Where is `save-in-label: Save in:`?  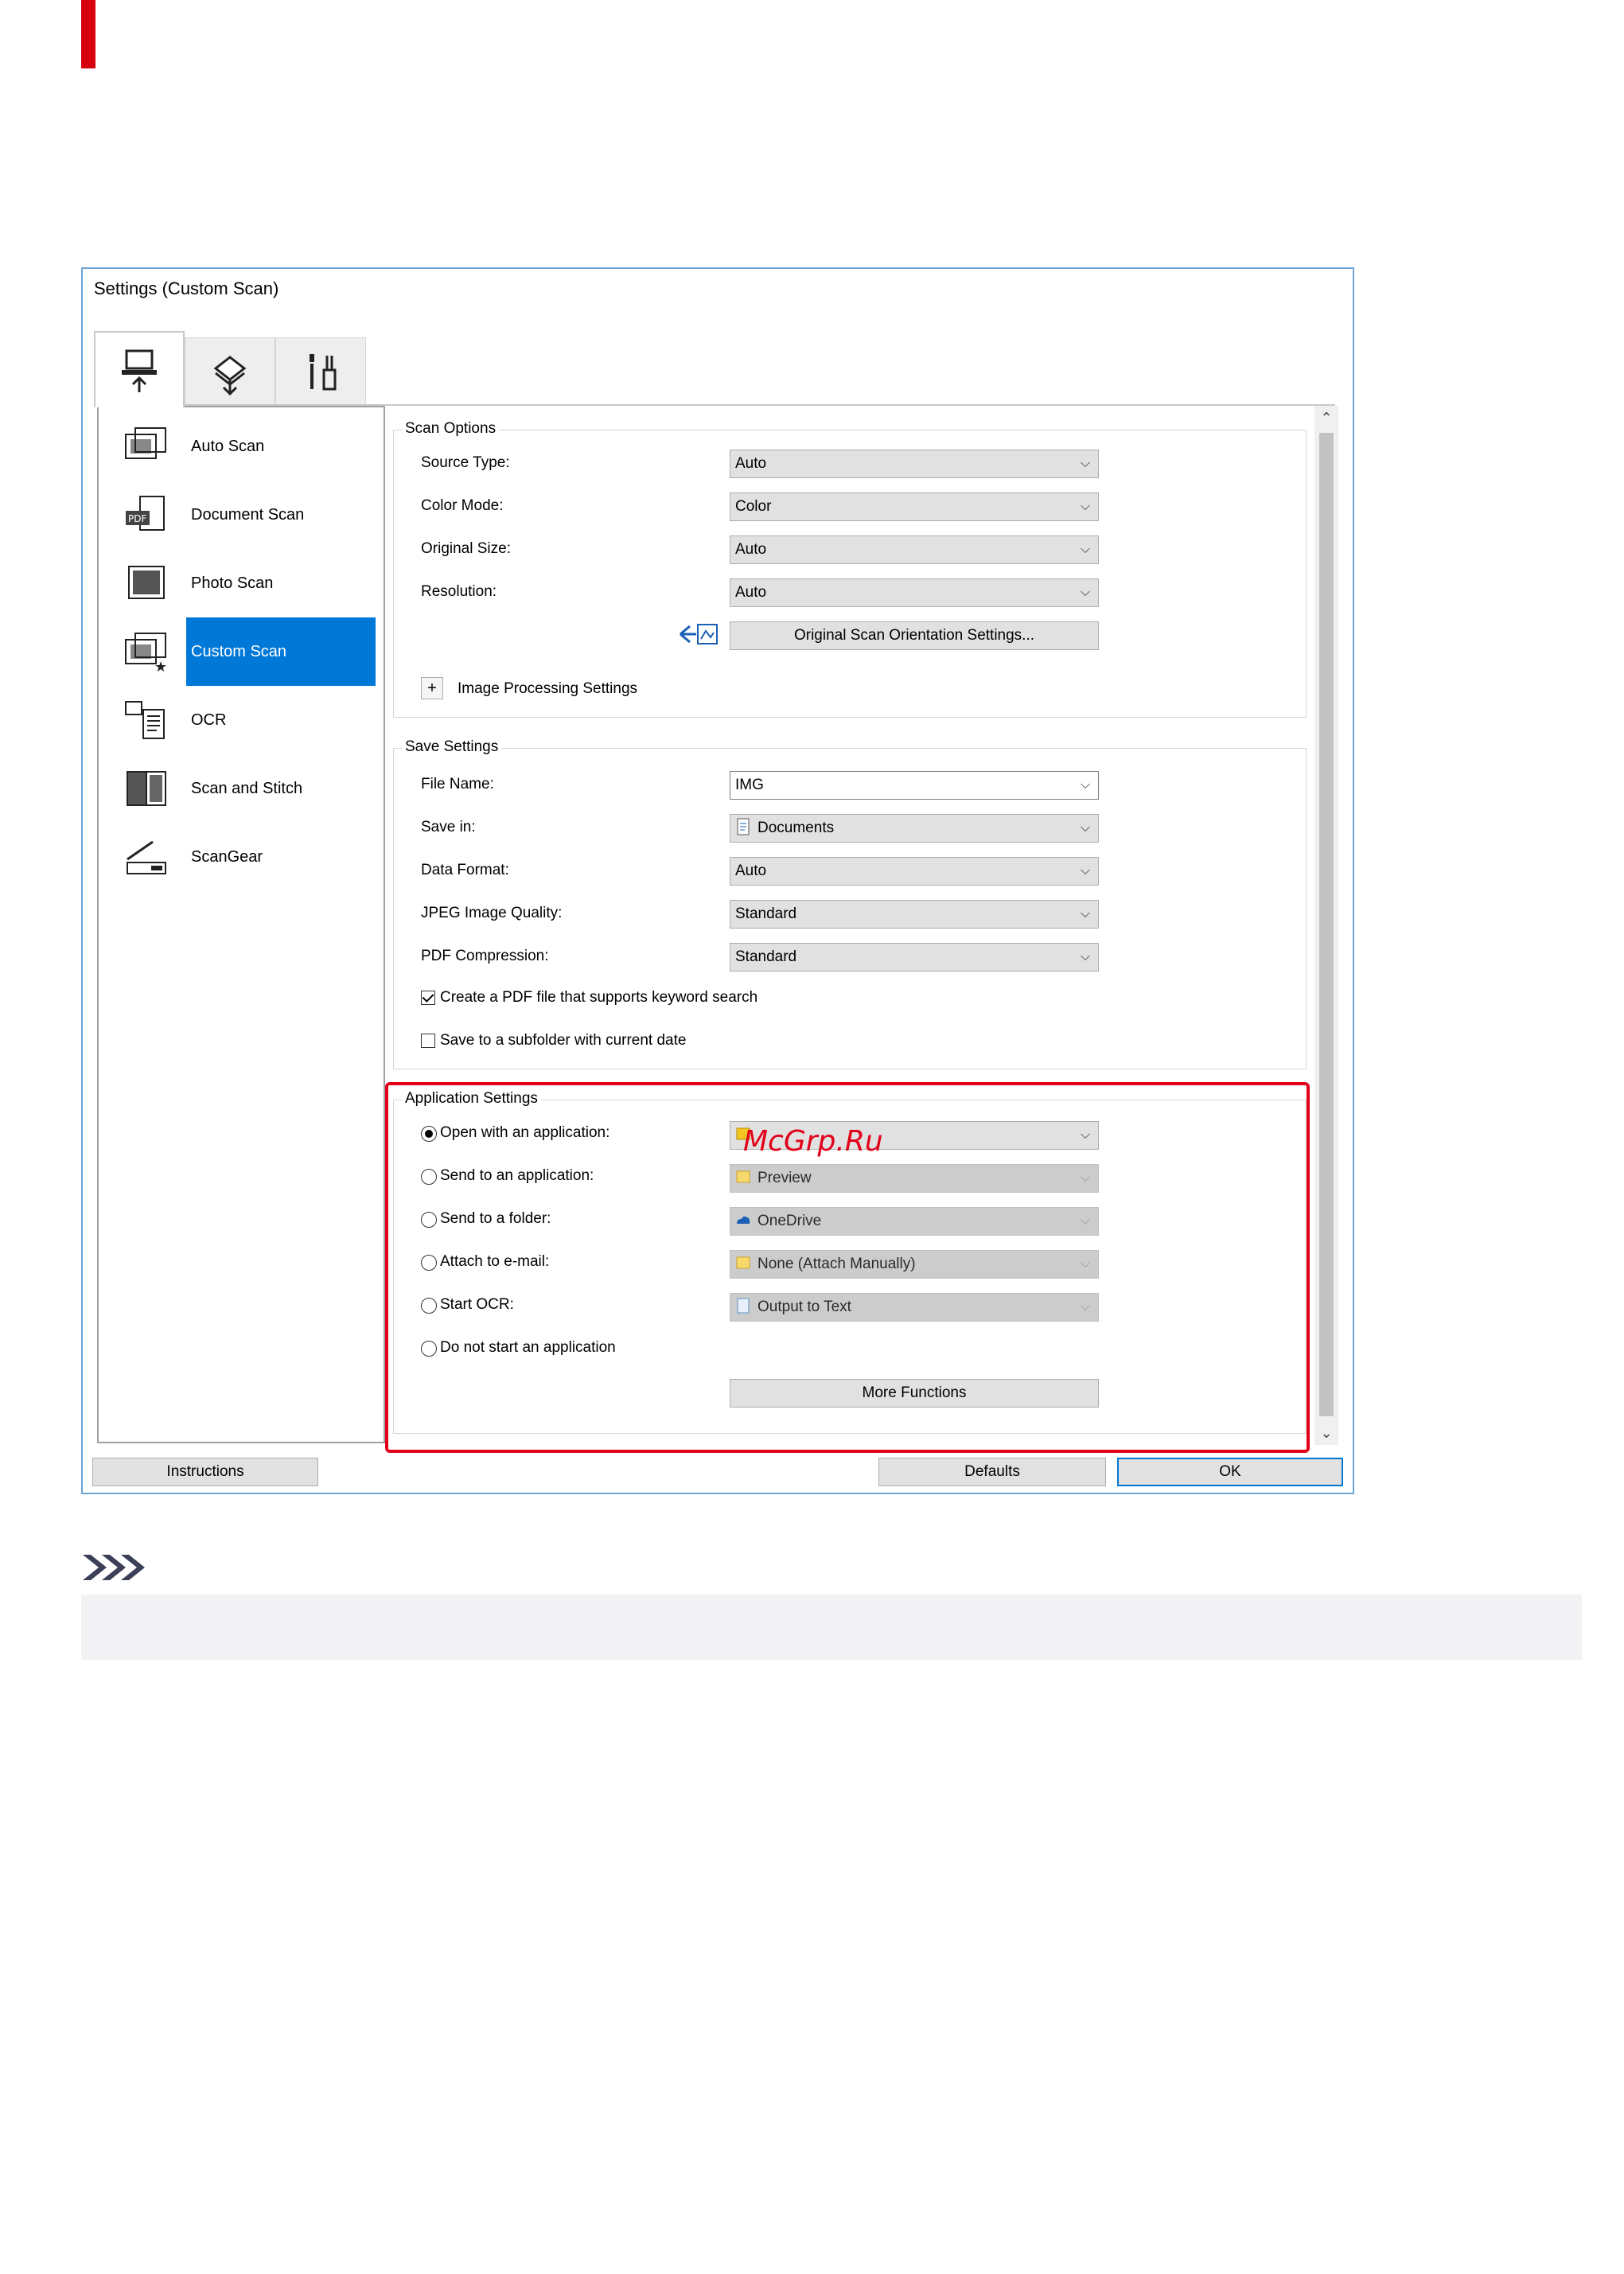
save-in-label: Save in: is located at coordinates (448, 827).